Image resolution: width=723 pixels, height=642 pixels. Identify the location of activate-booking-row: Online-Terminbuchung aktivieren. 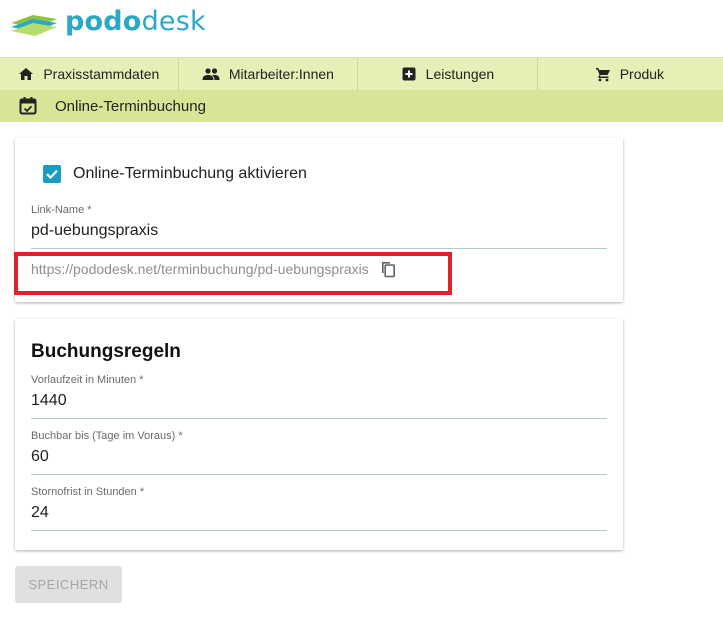
(175, 174).